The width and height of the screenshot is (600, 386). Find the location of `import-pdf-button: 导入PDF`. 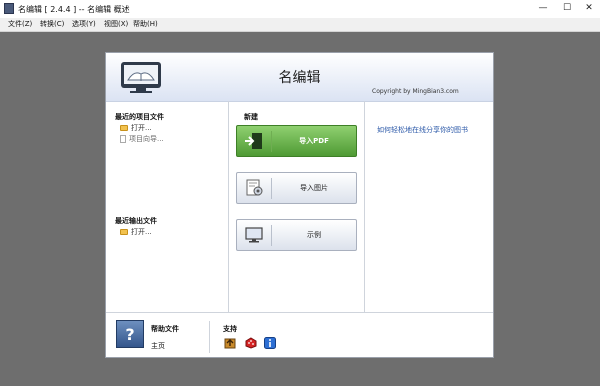

import-pdf-button: 导入PDF is located at coordinates (296, 141).